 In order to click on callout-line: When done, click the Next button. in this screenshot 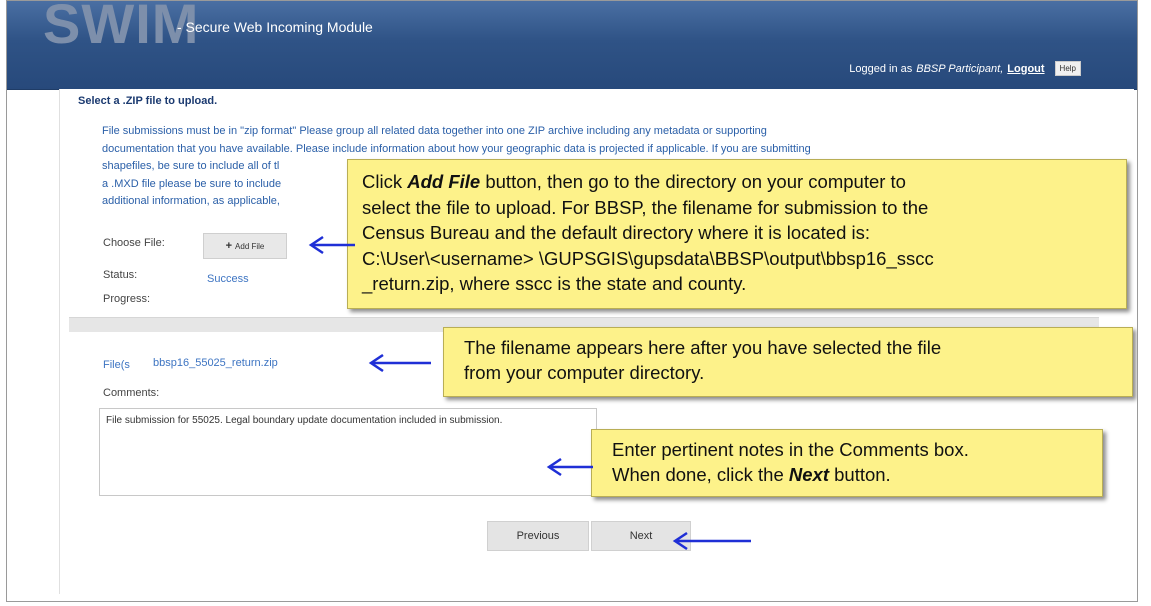, I will do `click(751, 474)`.